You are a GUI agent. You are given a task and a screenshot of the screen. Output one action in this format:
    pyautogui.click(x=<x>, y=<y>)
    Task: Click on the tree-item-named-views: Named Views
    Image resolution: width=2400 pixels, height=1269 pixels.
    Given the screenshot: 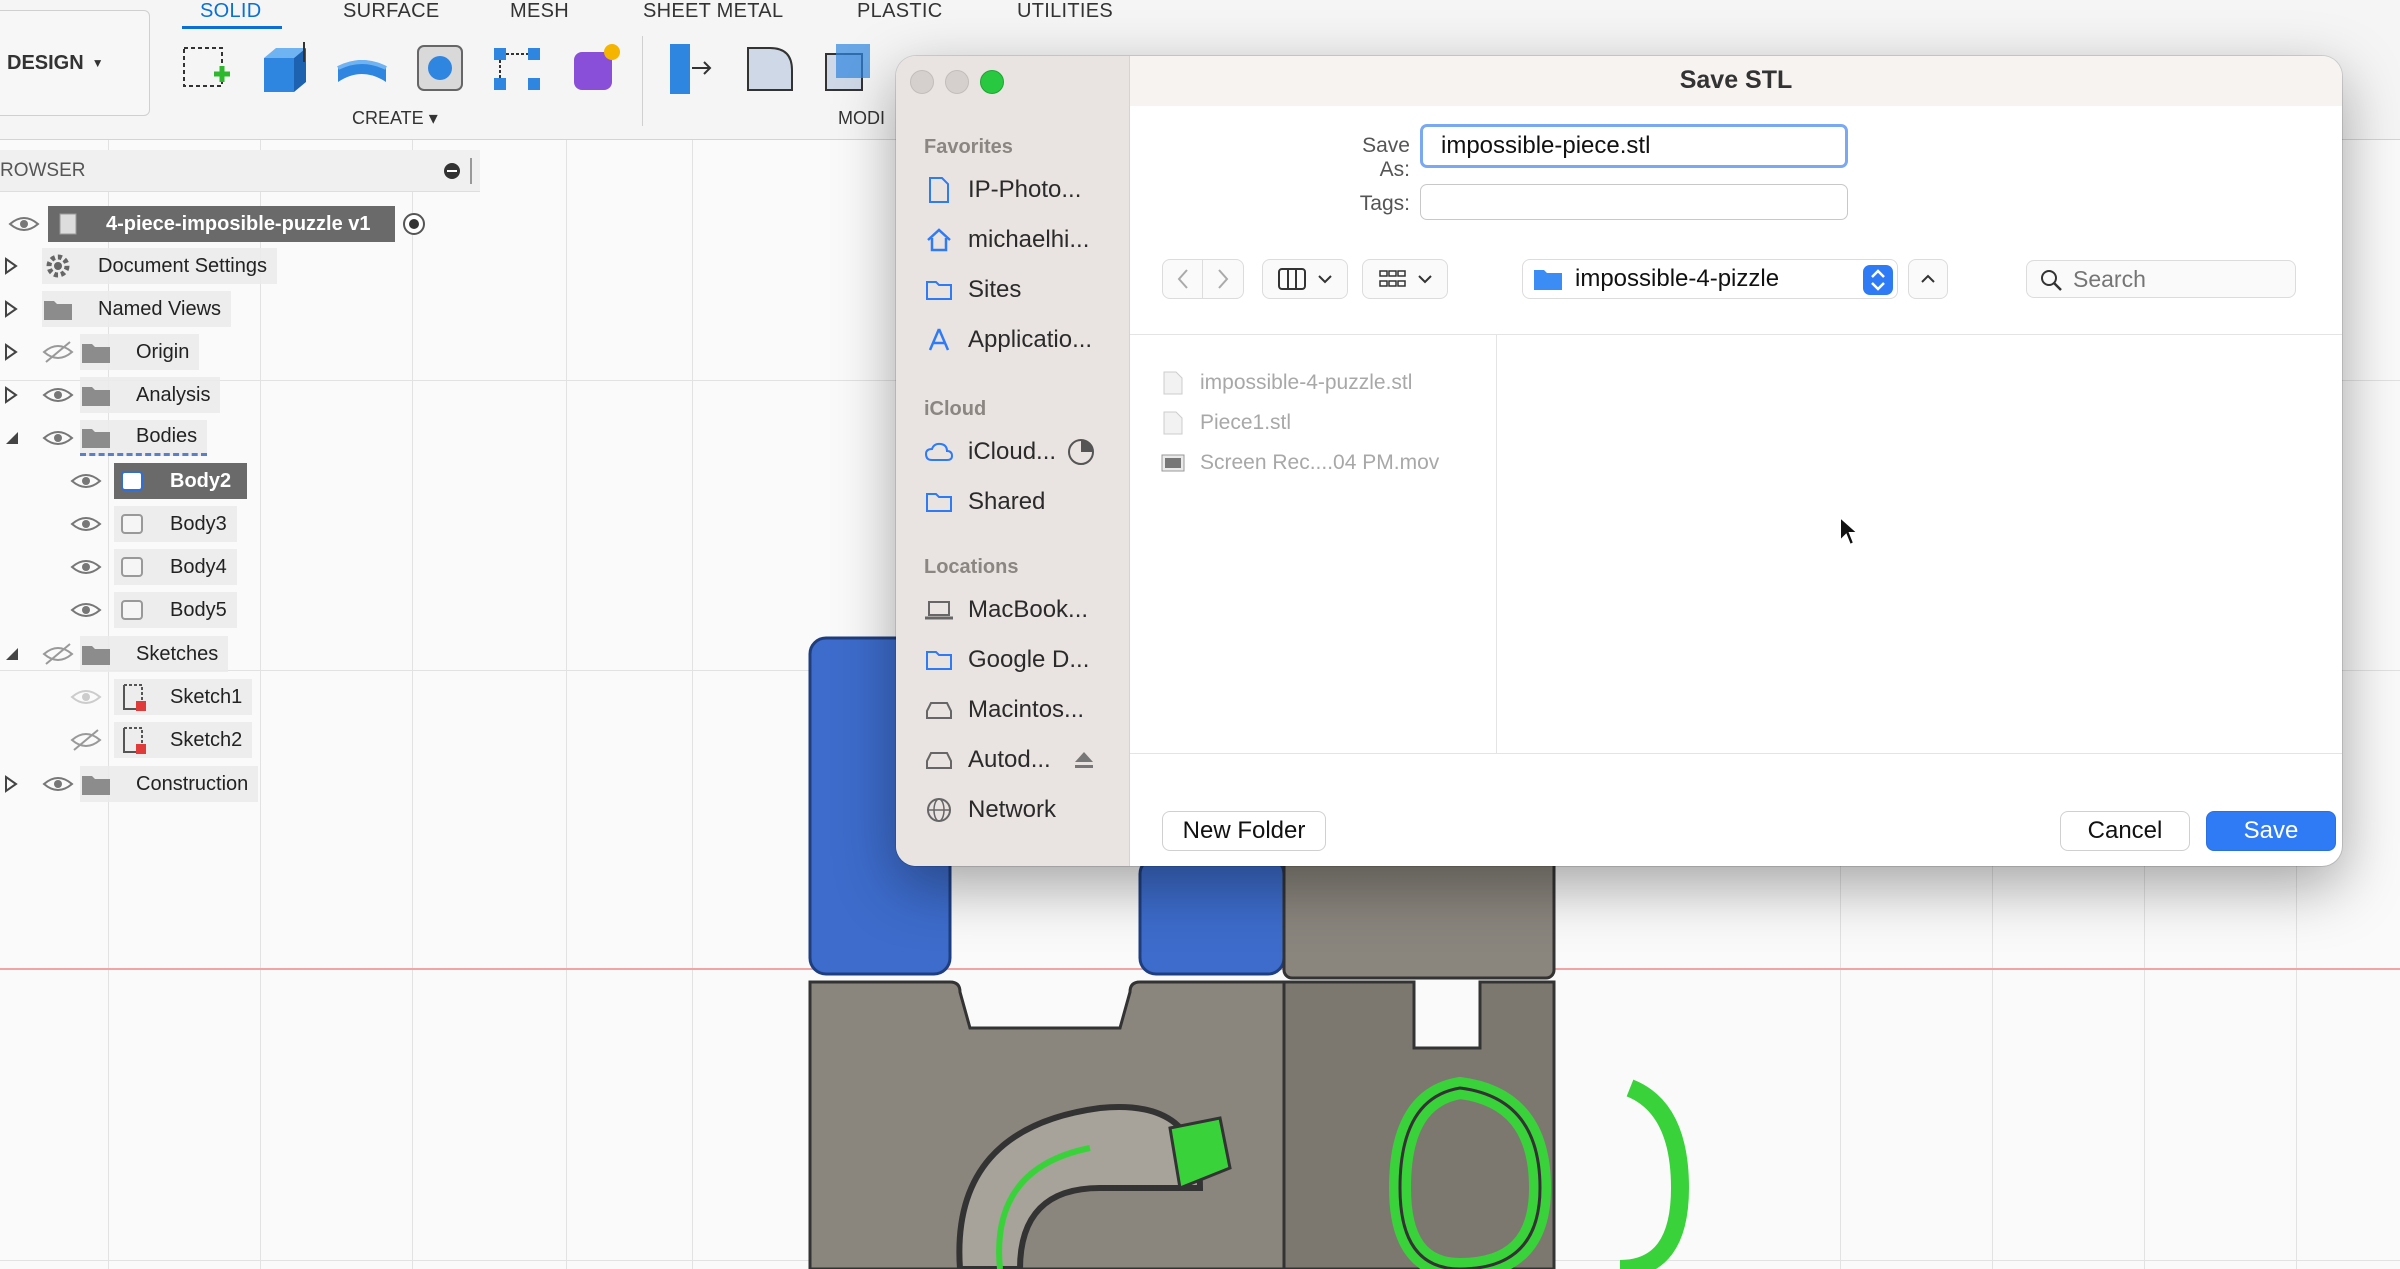 What is the action you would take?
    pyautogui.click(x=116, y=309)
    